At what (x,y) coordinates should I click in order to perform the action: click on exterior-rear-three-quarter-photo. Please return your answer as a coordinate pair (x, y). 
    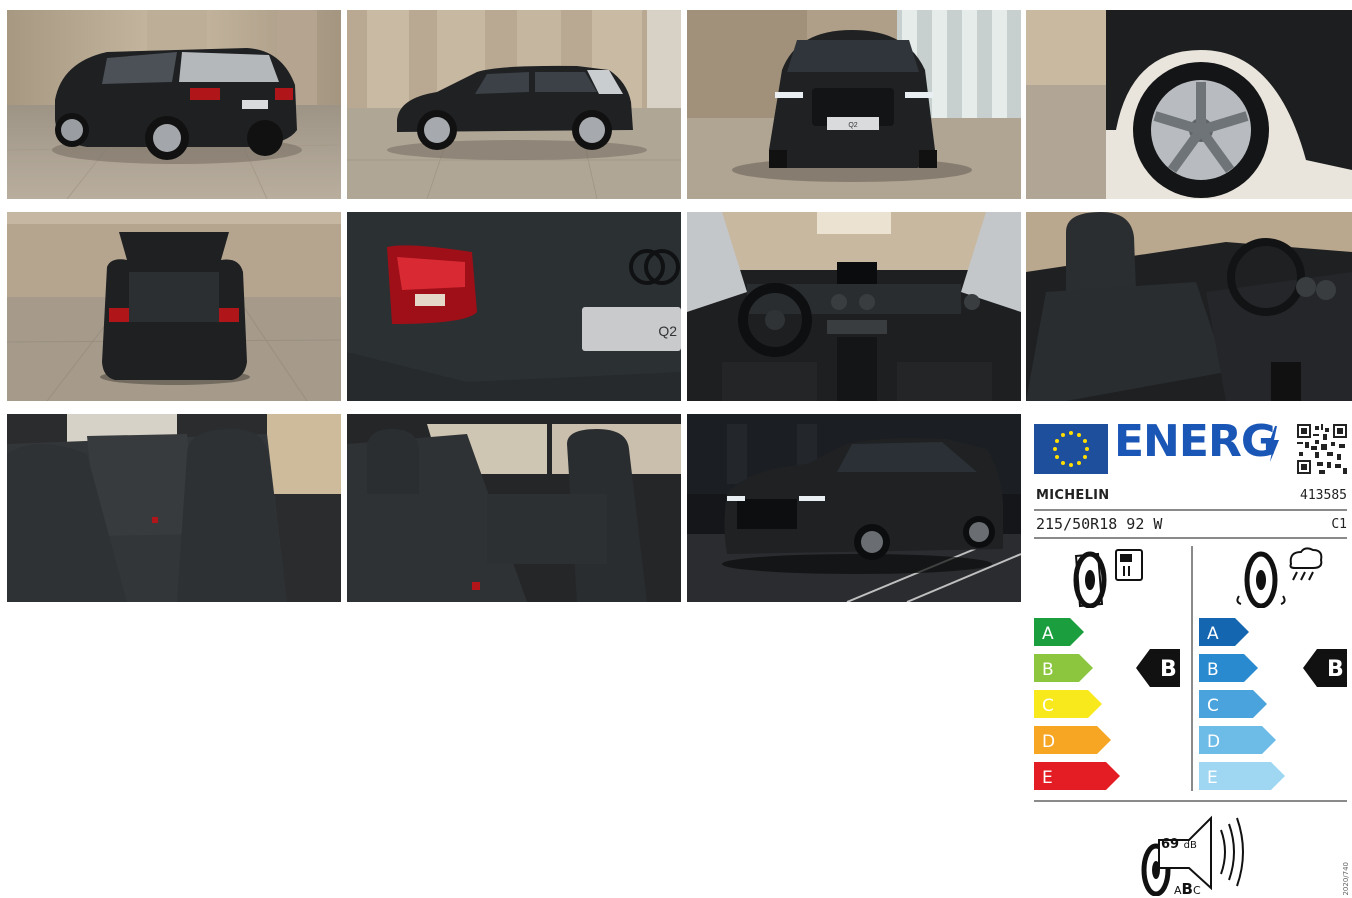
    Looking at the image, I should click on (174, 104).